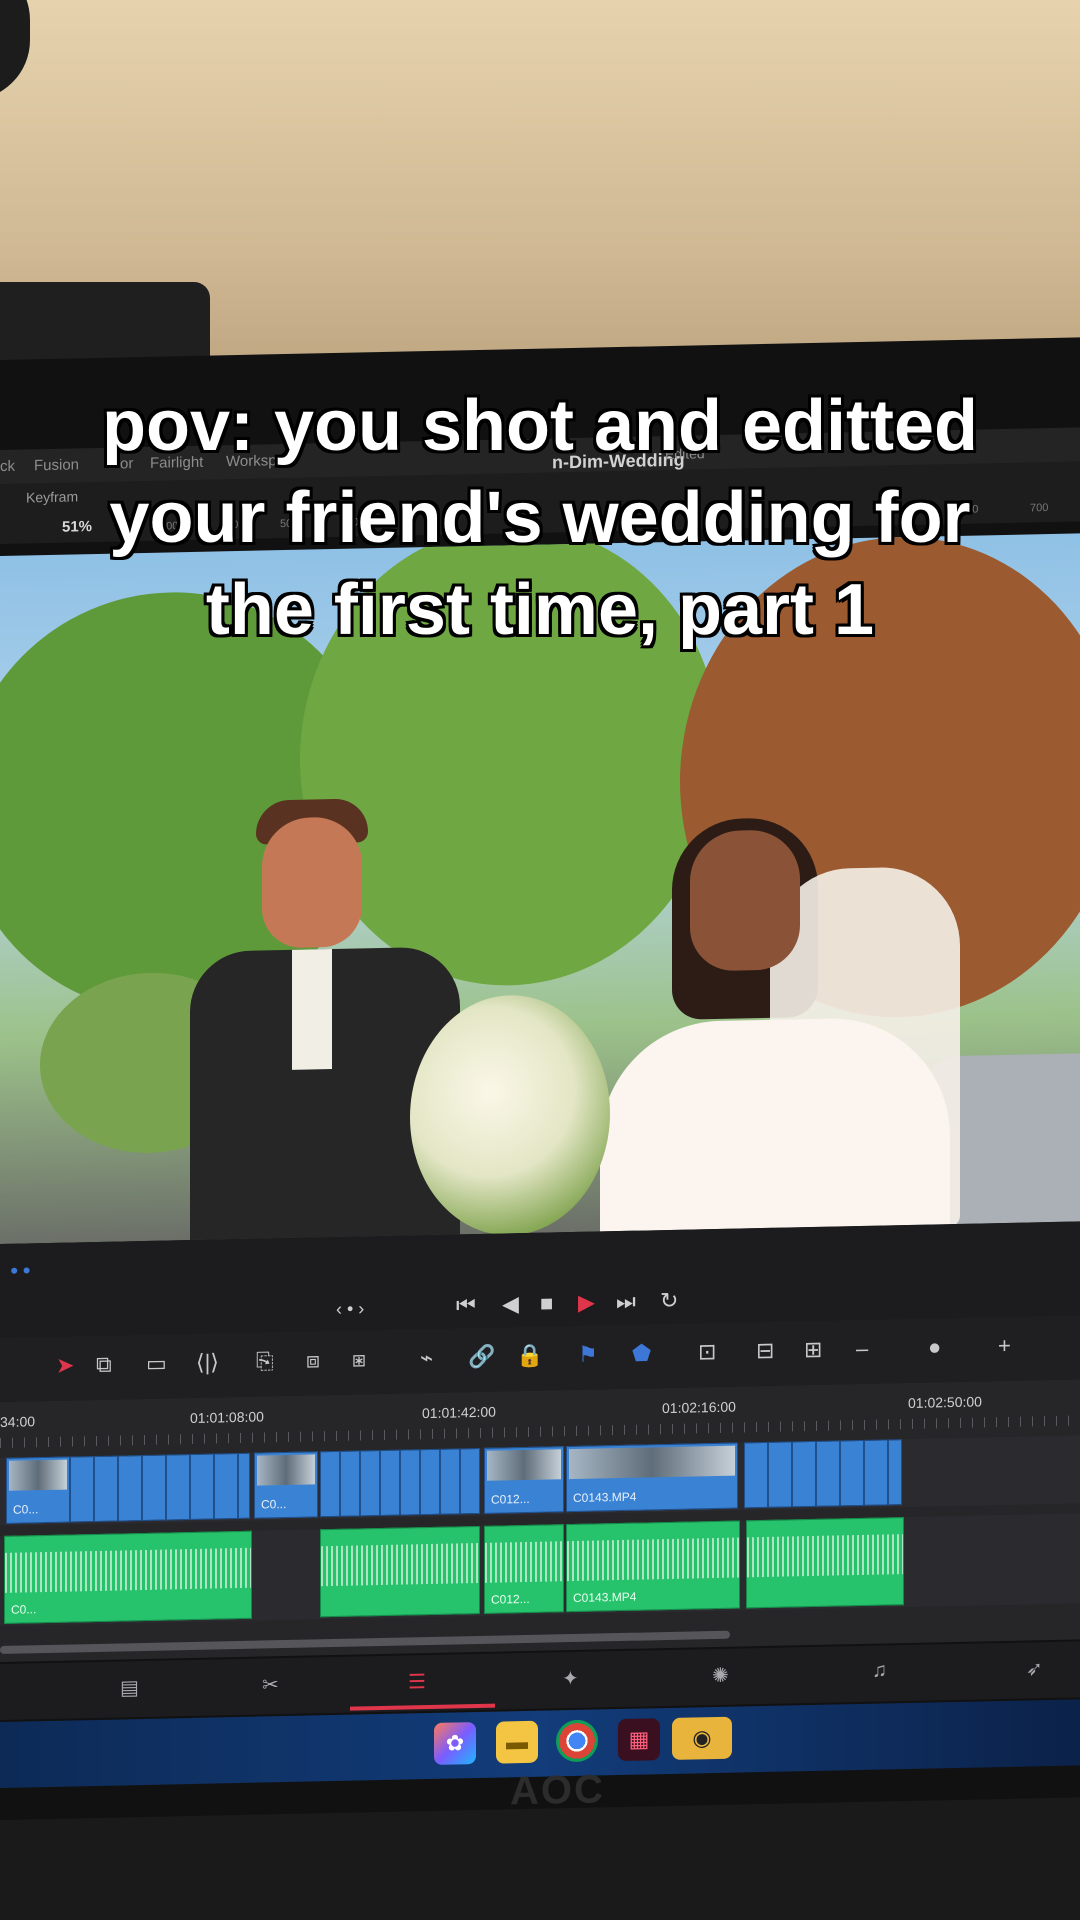  Describe the element at coordinates (626, 1302) in the screenshot. I see `go-to-end-button: ⏭` at that location.